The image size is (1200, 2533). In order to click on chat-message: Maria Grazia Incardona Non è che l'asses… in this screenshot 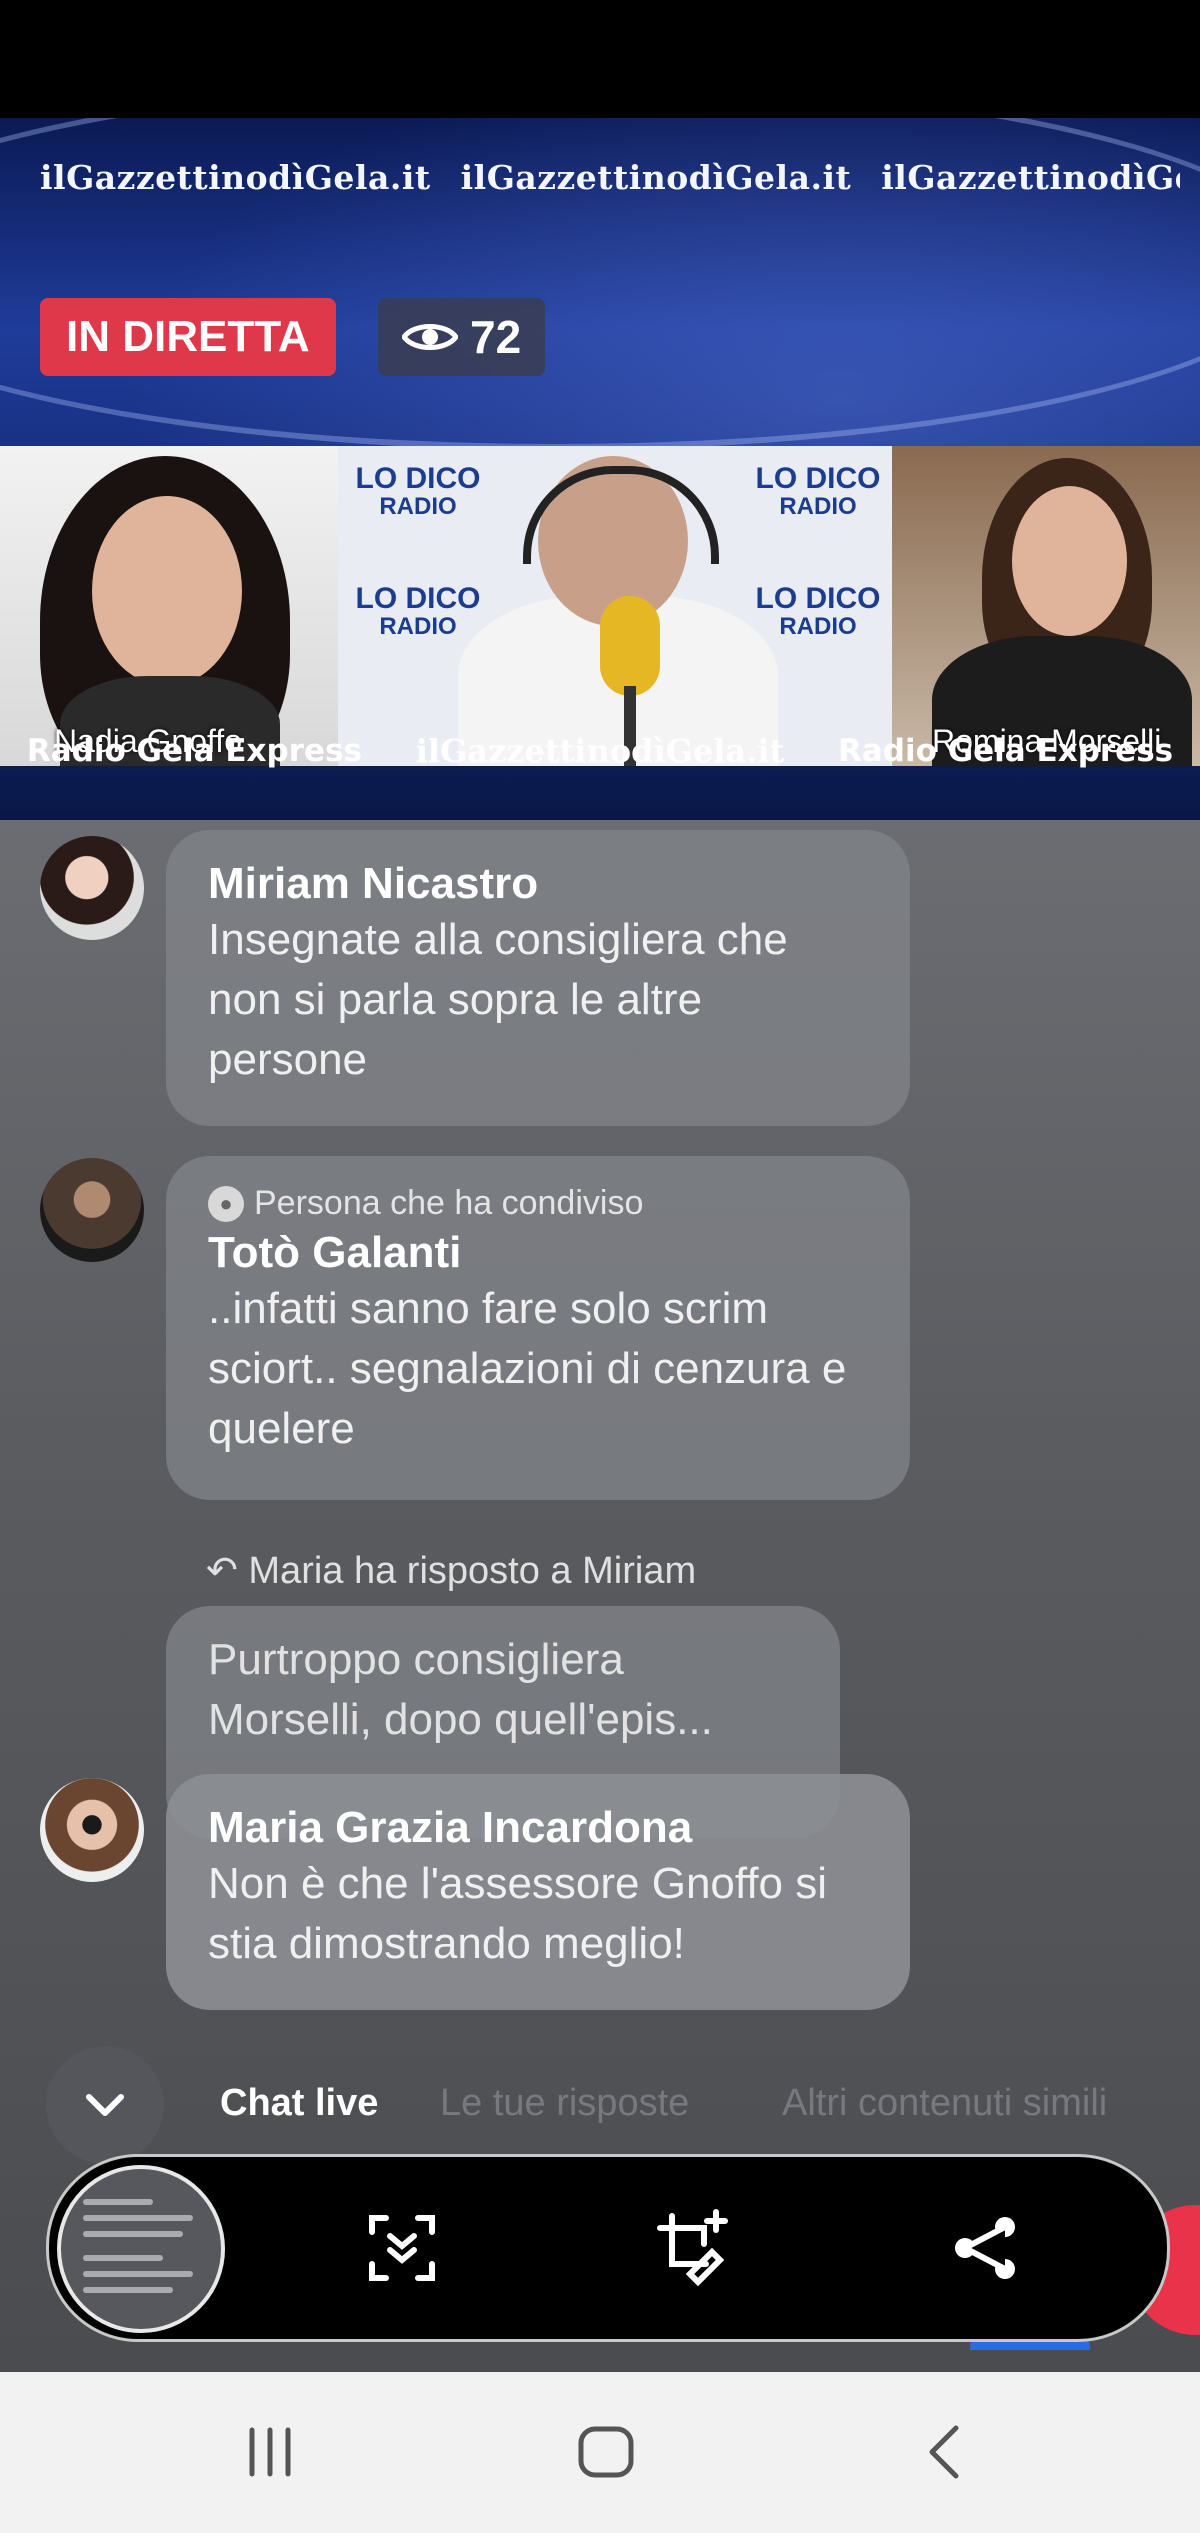, I will do `click(538, 1892)`.